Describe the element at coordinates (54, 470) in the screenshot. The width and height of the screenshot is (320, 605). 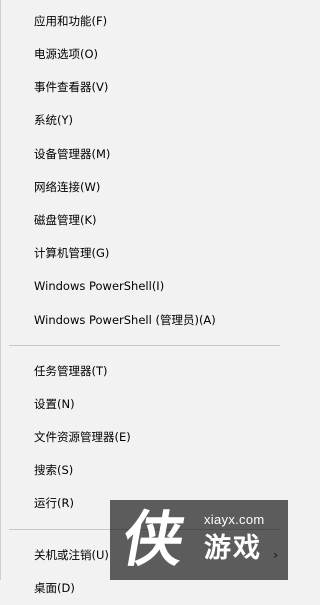
I see `menu-item-label: 搜索(S)` at that location.